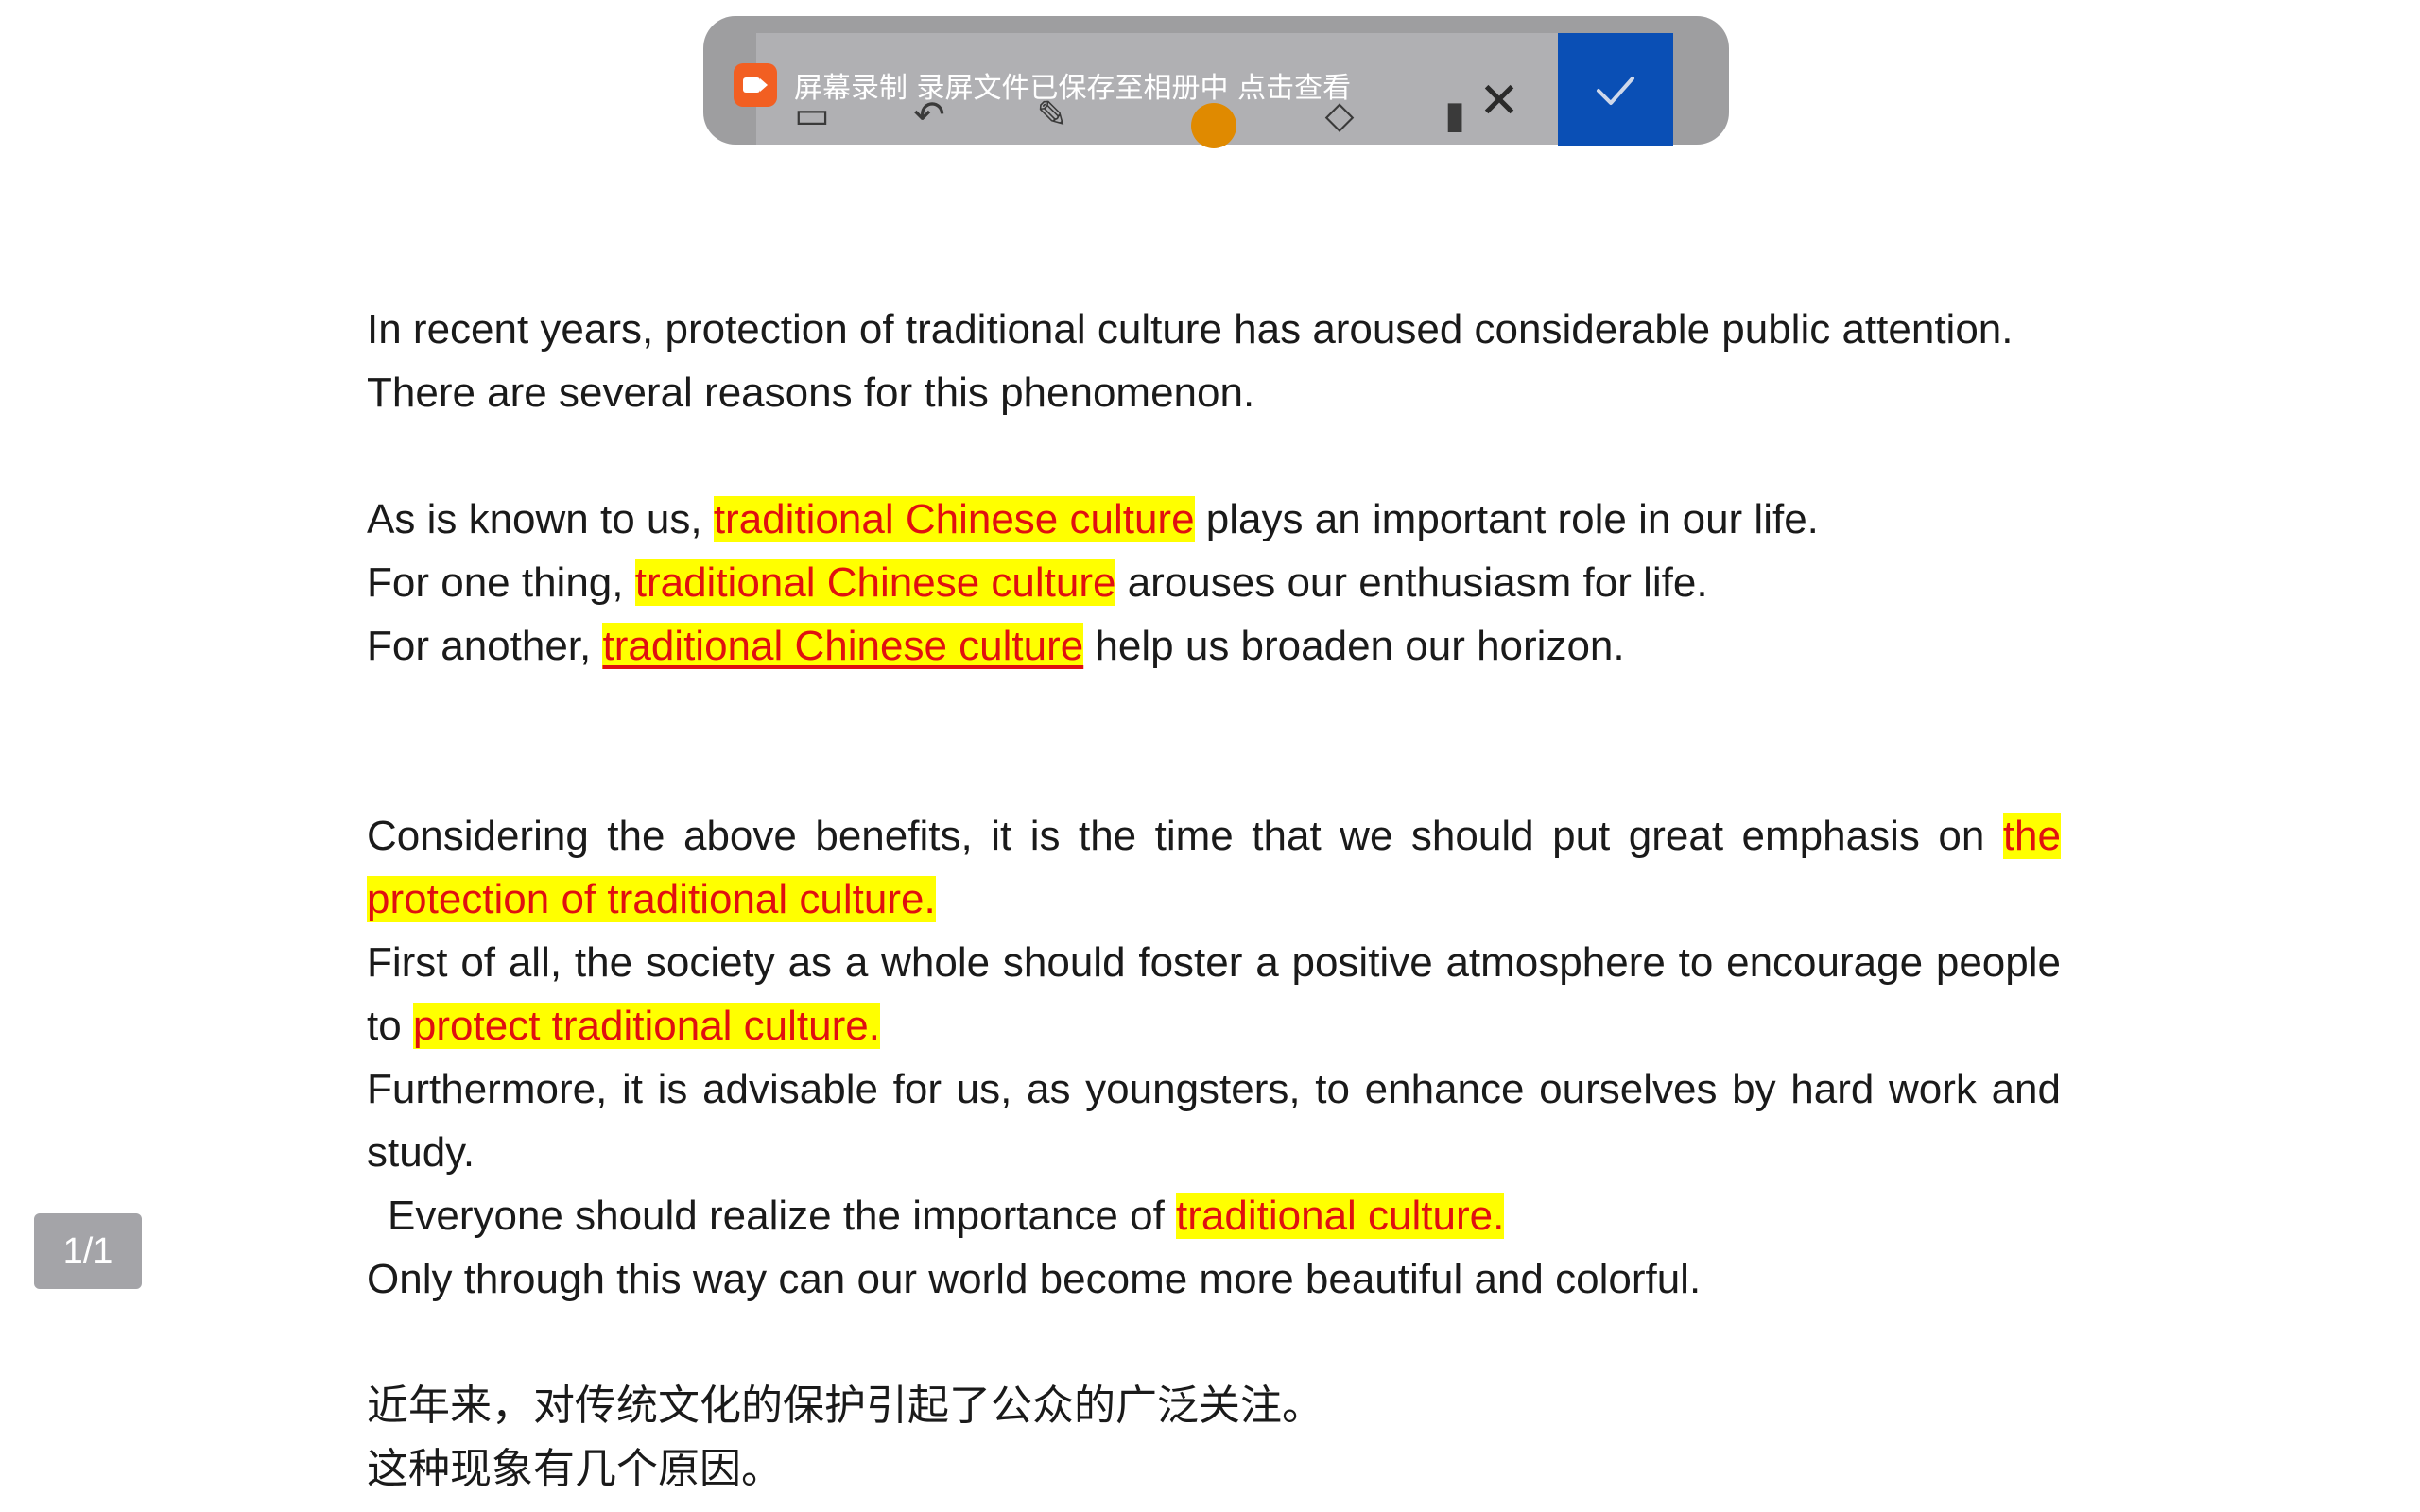 This screenshot has width=2420, height=1512. What do you see at coordinates (1340, 1216) in the screenshot?
I see `highlighted-text: traditional culture.` at bounding box center [1340, 1216].